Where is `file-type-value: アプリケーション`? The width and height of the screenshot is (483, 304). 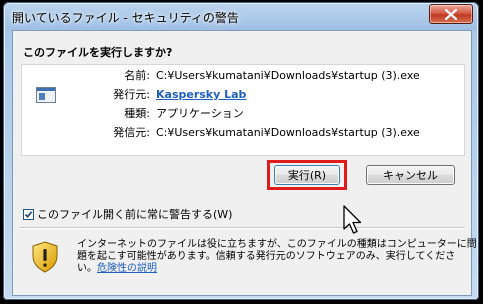
file-type-value: アプリケーション is located at coordinates (200, 113).